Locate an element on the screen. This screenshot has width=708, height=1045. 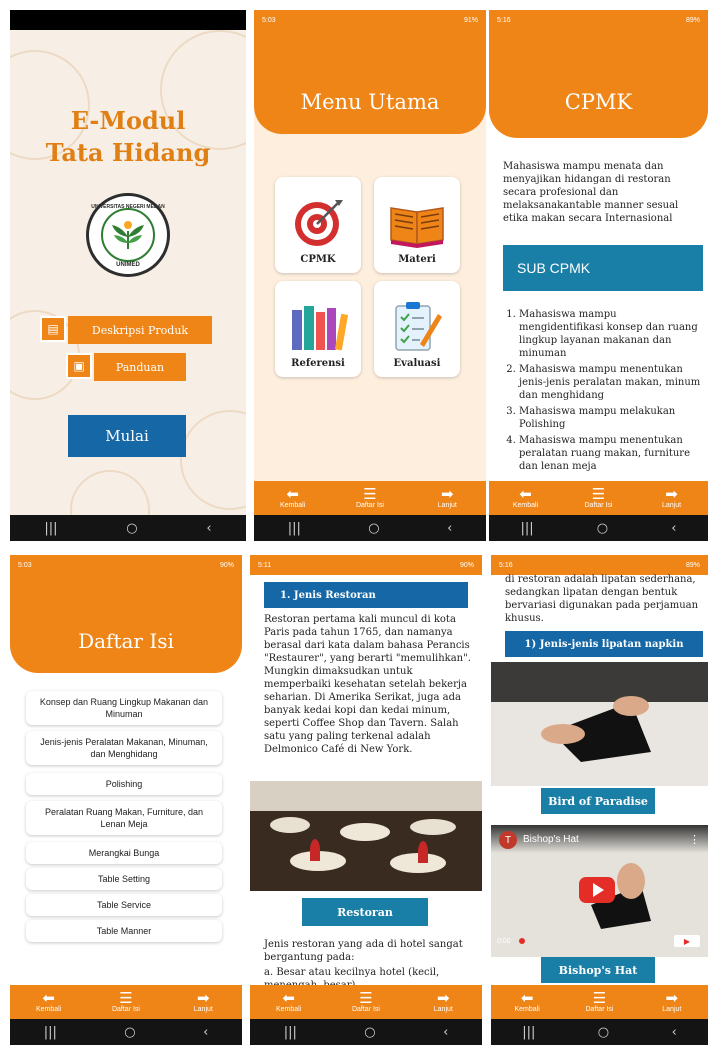
books-icon is located at coordinates (320, 328).